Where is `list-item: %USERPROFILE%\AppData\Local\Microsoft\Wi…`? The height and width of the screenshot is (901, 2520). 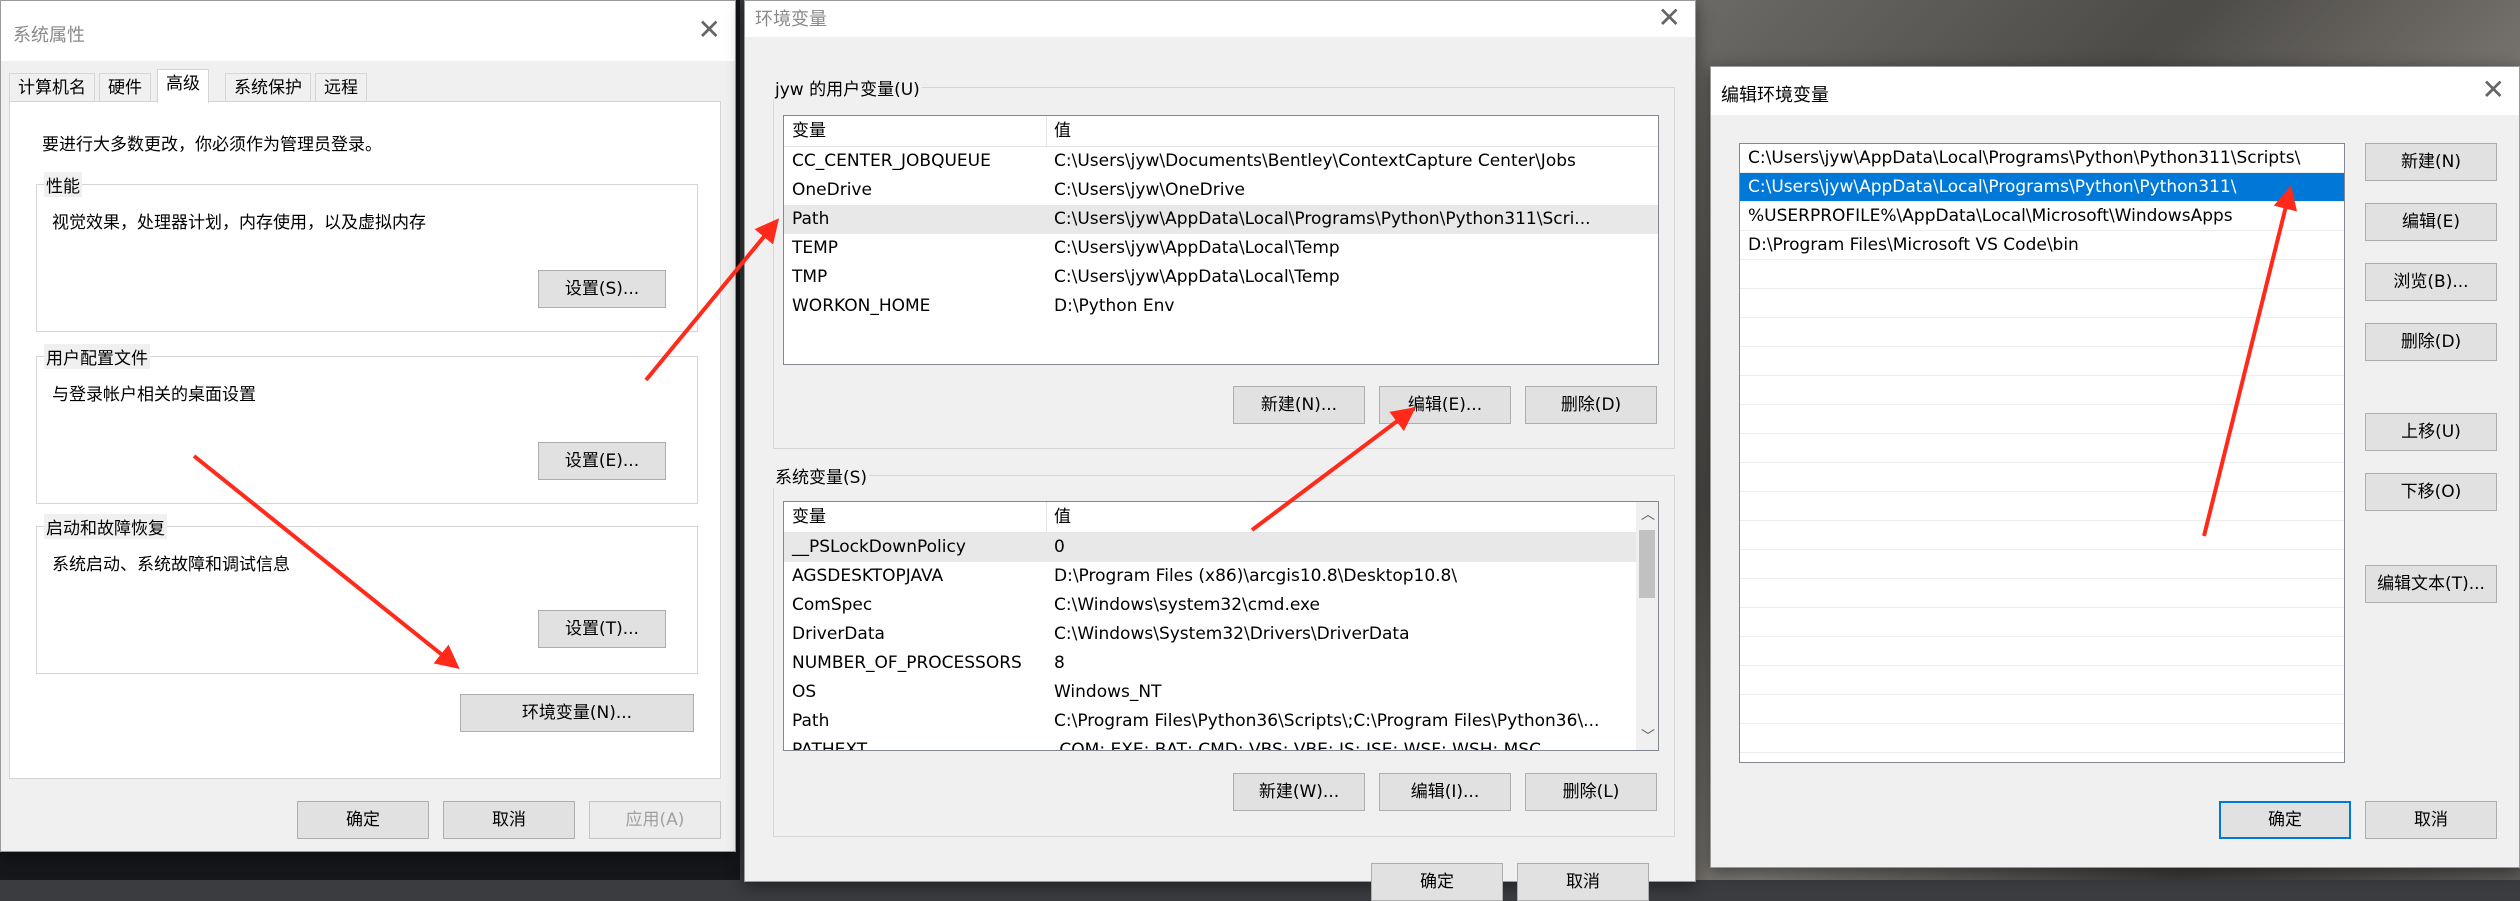
list-item: %USERPROFILE%\AppData\Local\Microsoft\Wi… is located at coordinates (2042, 216).